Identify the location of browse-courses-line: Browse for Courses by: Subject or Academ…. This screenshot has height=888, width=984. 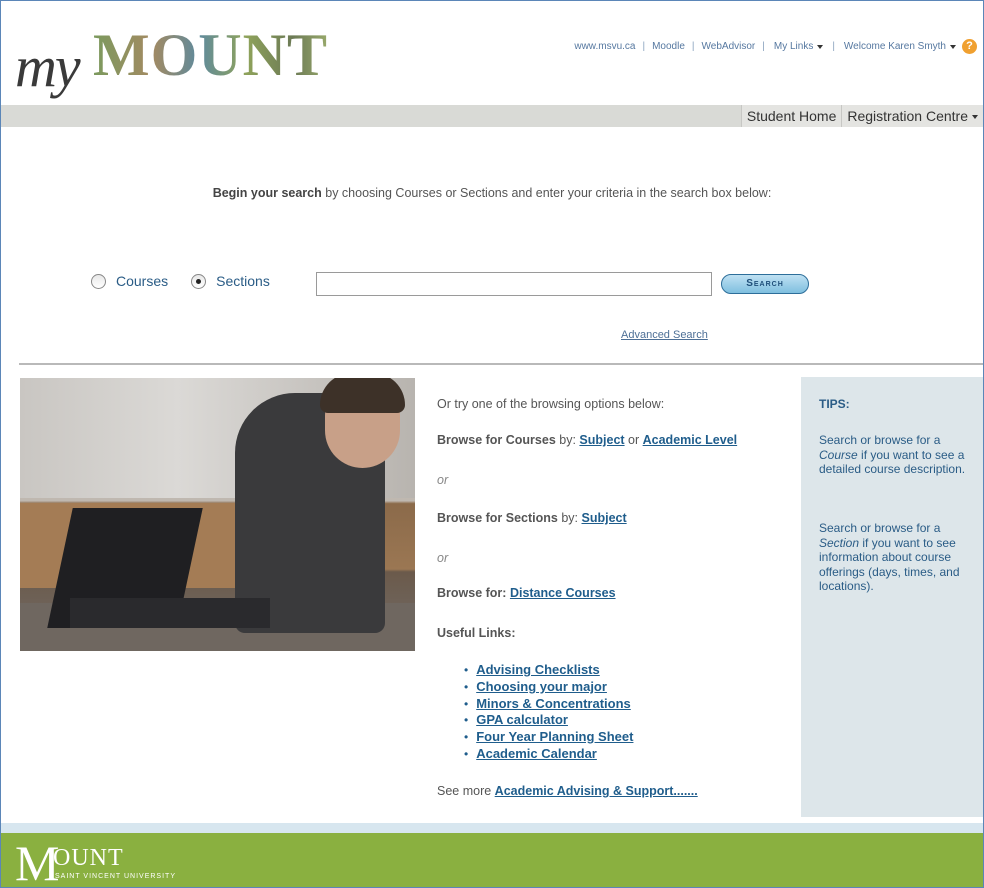
(587, 440).